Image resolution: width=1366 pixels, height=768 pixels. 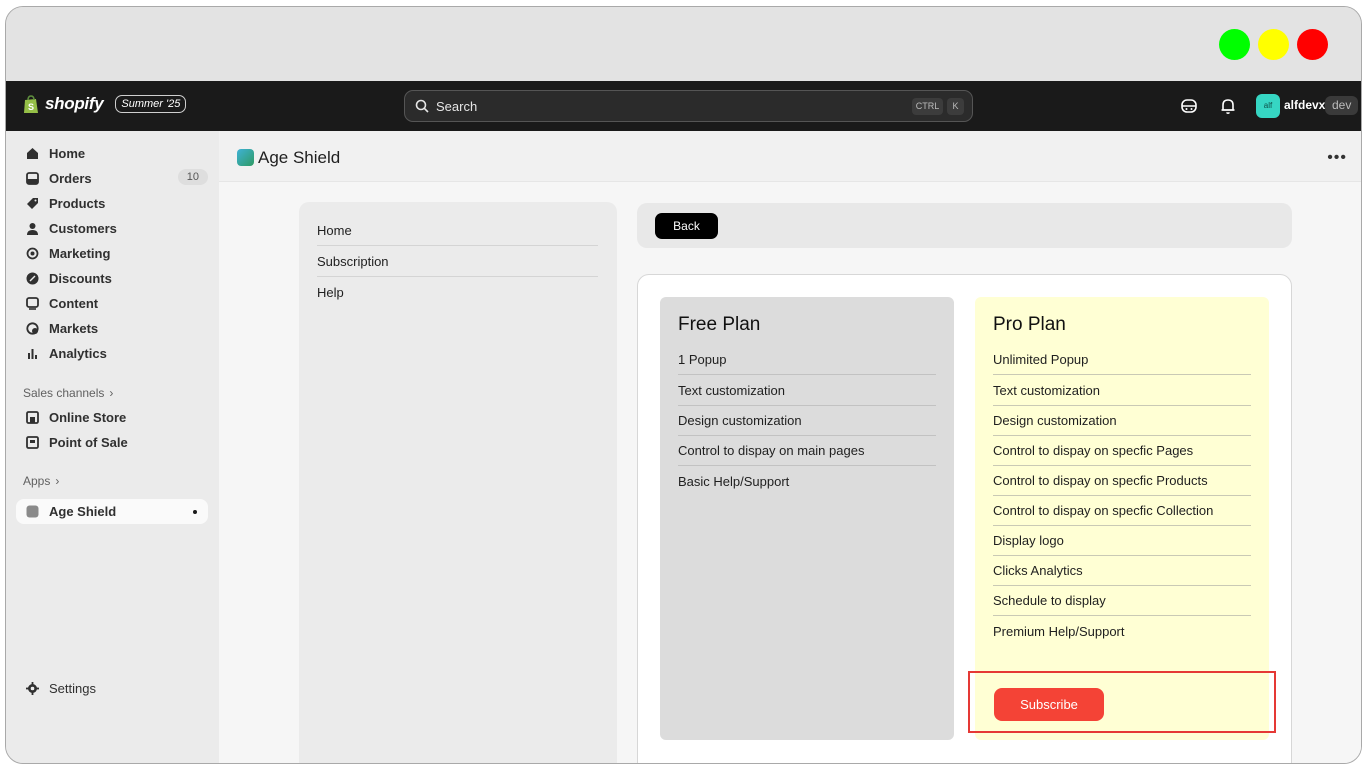 What do you see at coordinates (457, 231) in the screenshot?
I see `app-nav-home: Home` at bounding box center [457, 231].